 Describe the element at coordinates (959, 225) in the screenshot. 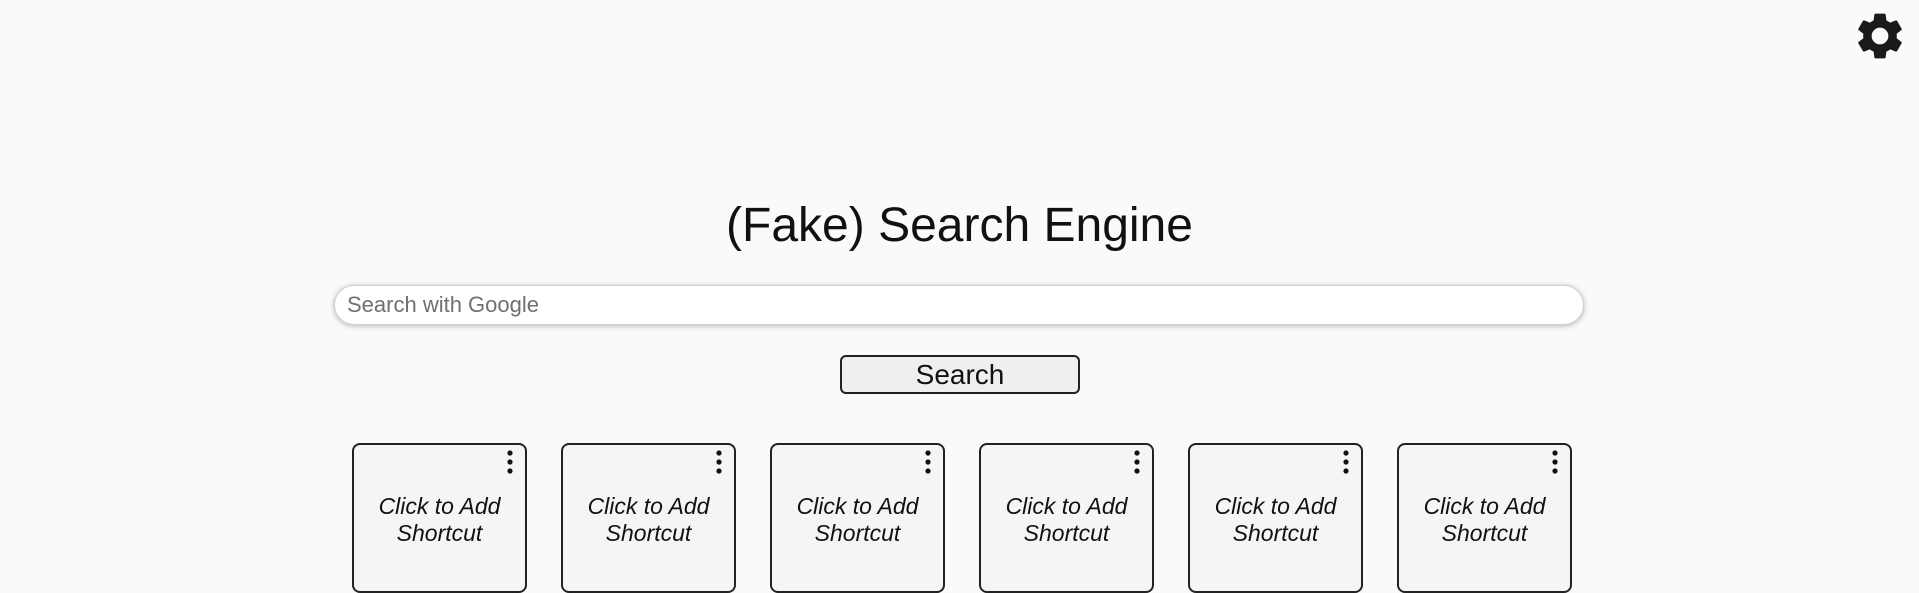

I see `page-title: (Fake) Search Engine` at that location.